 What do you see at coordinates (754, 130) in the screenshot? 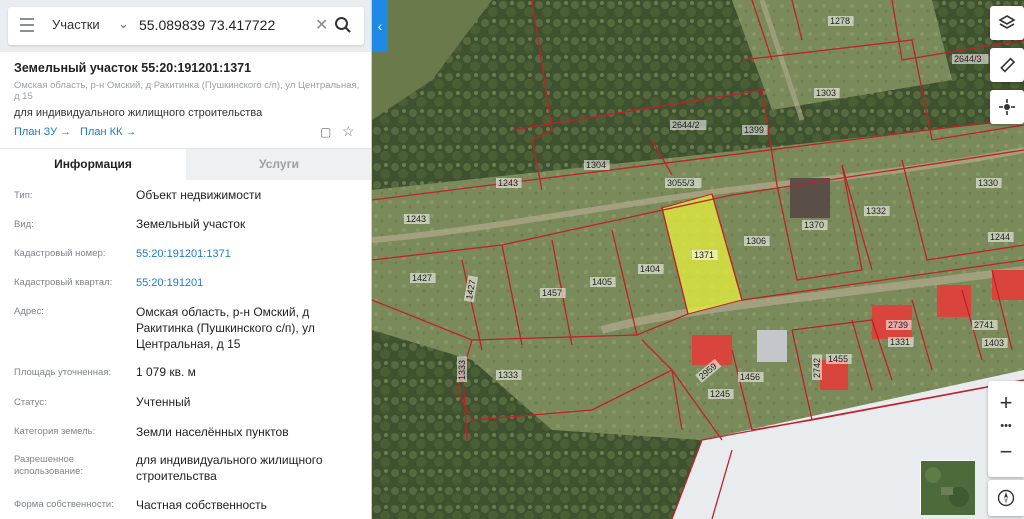
I see `plot-label: 1399` at bounding box center [754, 130].